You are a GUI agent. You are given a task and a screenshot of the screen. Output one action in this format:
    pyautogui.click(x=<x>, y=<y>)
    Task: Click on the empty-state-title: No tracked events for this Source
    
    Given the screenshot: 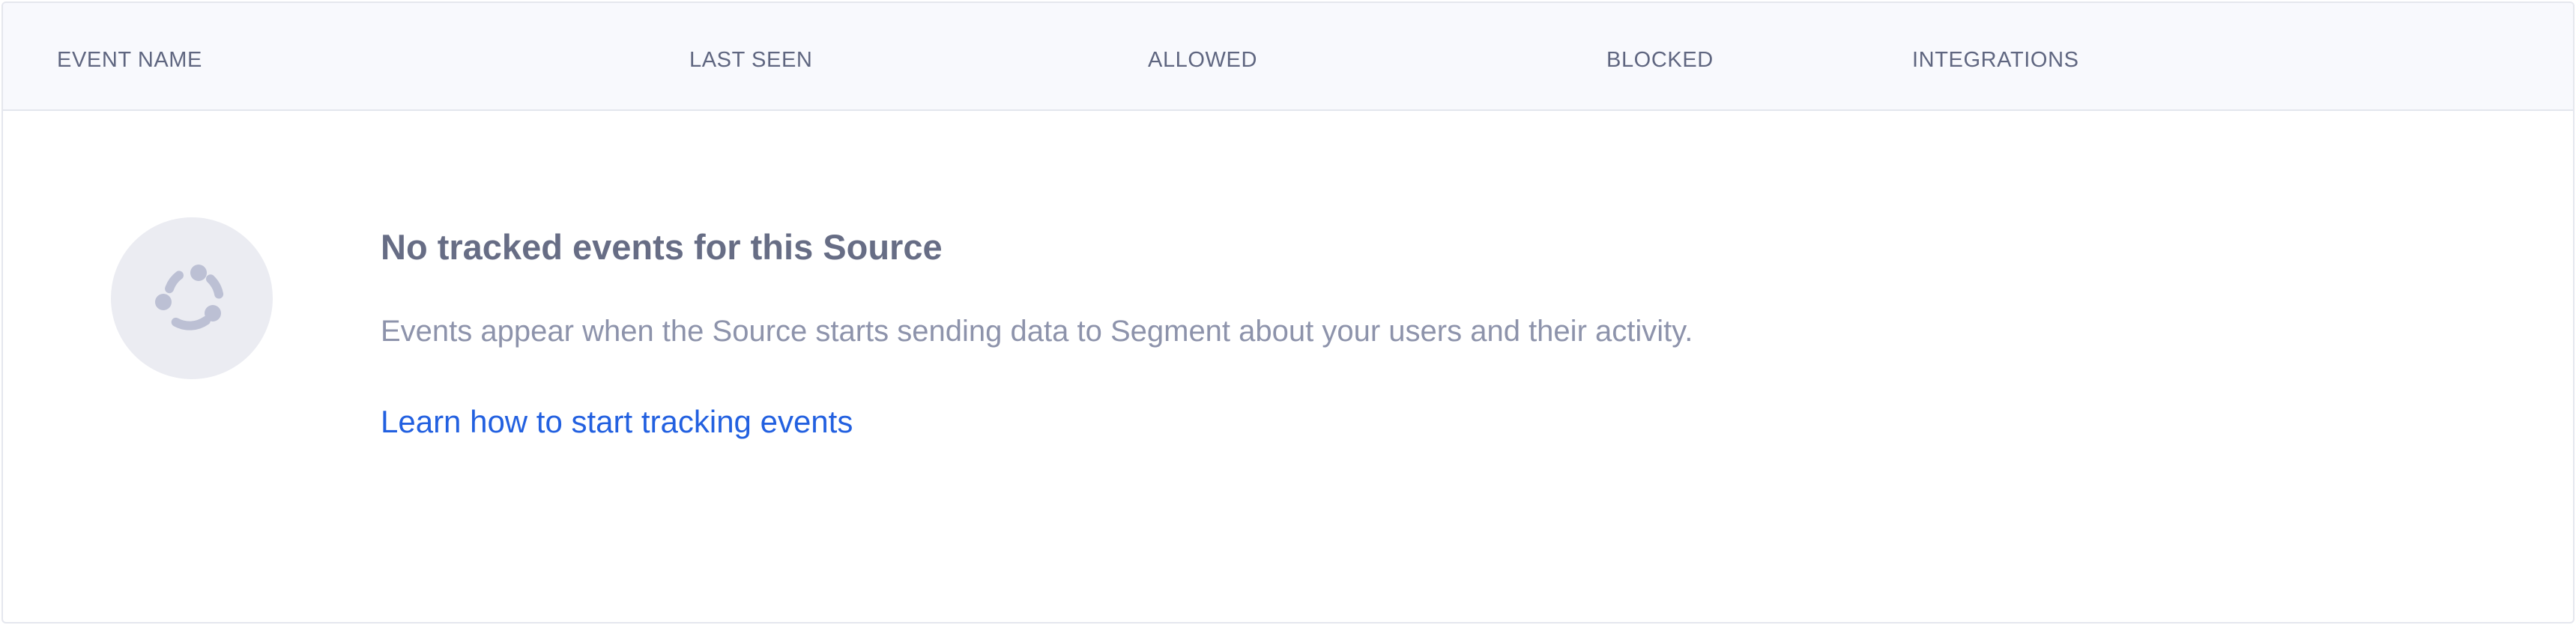 What is the action you would take?
    pyautogui.click(x=662, y=247)
    